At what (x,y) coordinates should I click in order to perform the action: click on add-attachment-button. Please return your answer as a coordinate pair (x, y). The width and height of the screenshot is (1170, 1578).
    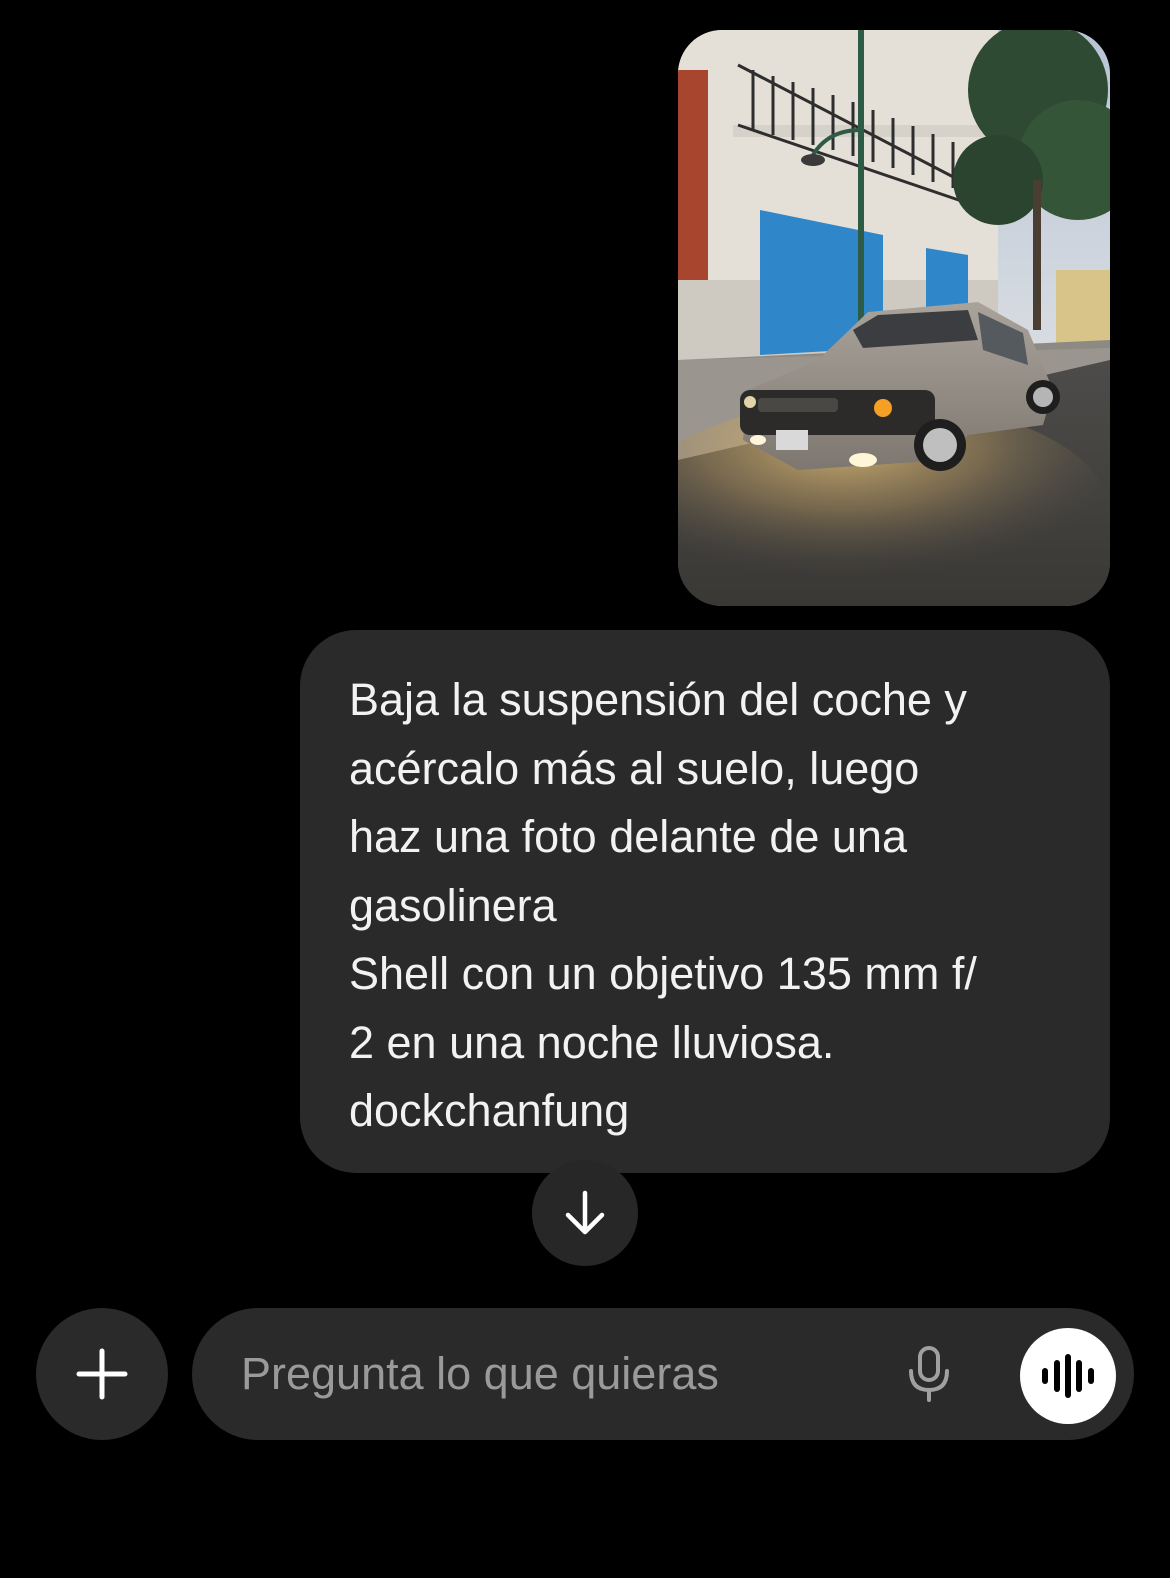
    Looking at the image, I should click on (102, 1374).